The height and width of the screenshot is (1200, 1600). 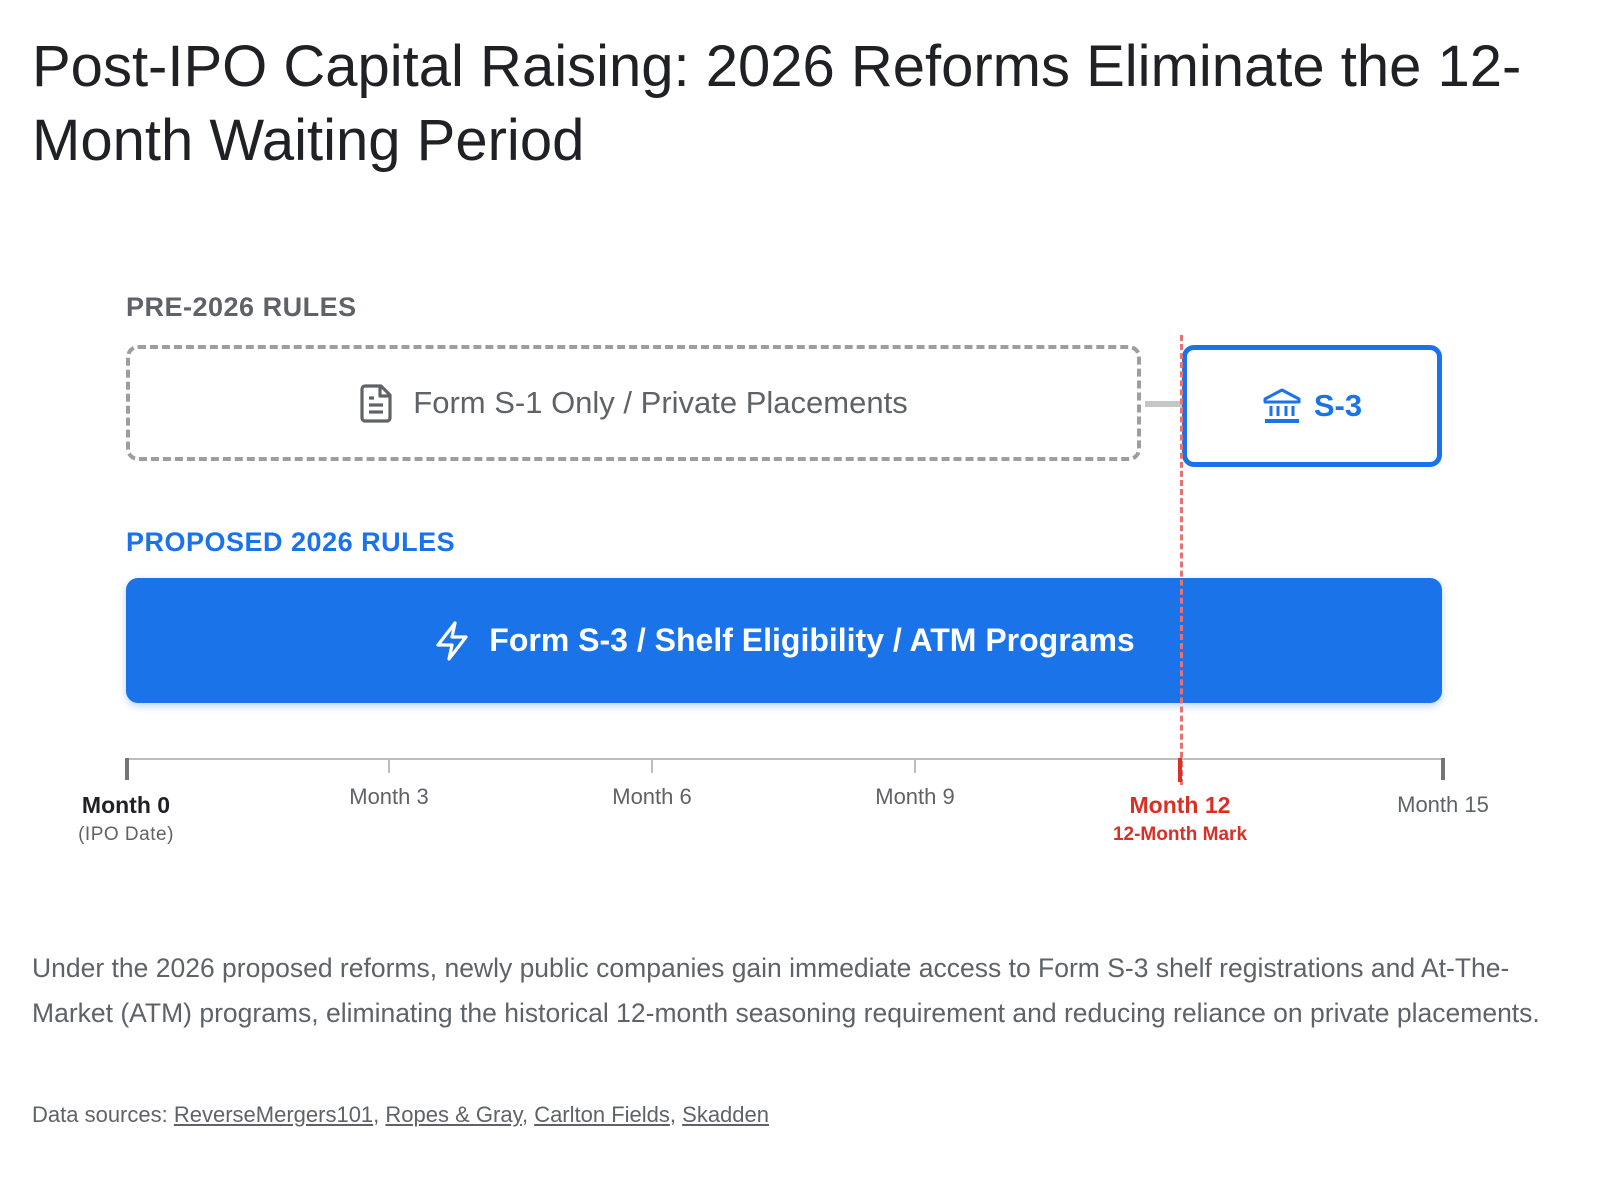 I want to click on bank-icon, so click(x=1282, y=406).